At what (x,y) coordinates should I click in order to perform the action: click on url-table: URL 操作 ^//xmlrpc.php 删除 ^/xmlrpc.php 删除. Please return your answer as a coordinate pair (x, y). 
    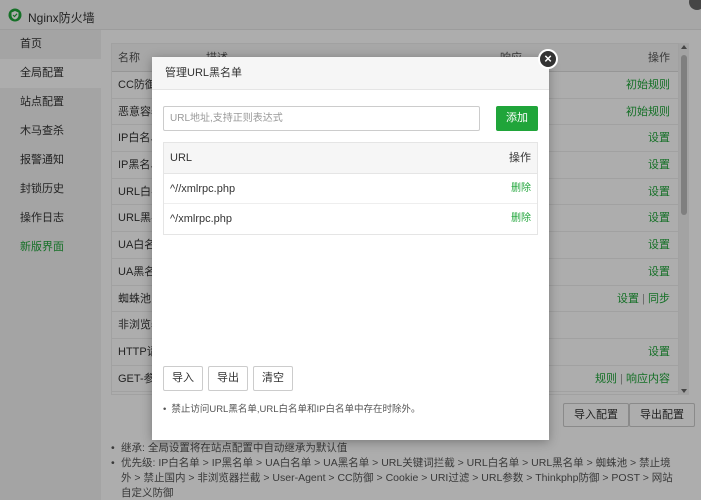
    Looking at the image, I should click on (350, 188).